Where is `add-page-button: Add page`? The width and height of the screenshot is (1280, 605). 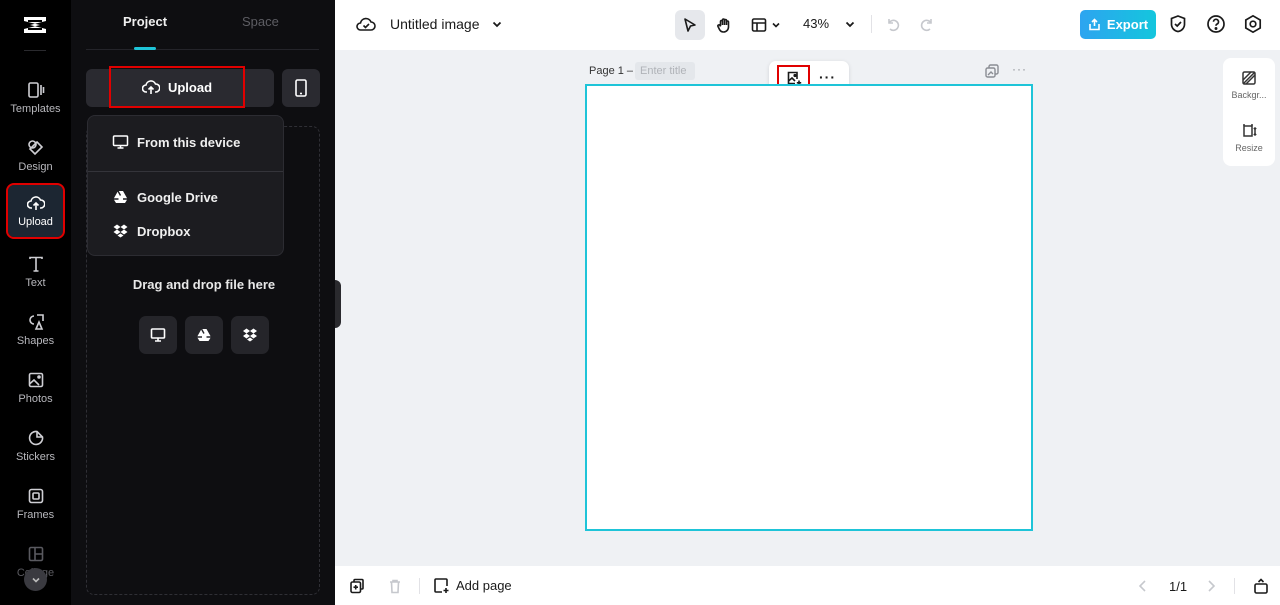
add-page-button: Add page is located at coordinates (472, 585).